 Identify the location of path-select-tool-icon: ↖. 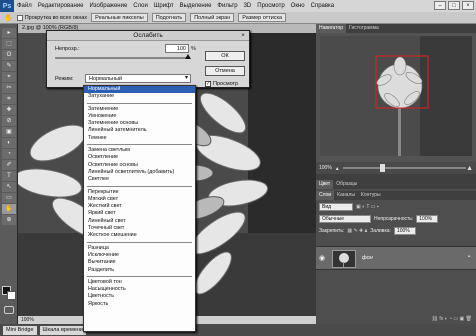
(9, 187).